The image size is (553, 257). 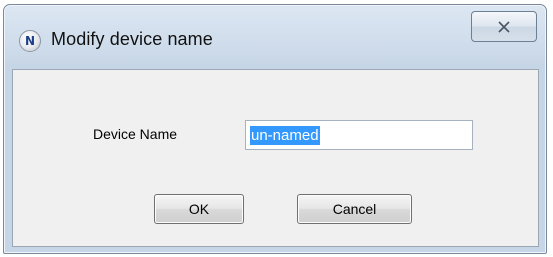 I want to click on app-icon-letter: N, so click(x=30, y=41).